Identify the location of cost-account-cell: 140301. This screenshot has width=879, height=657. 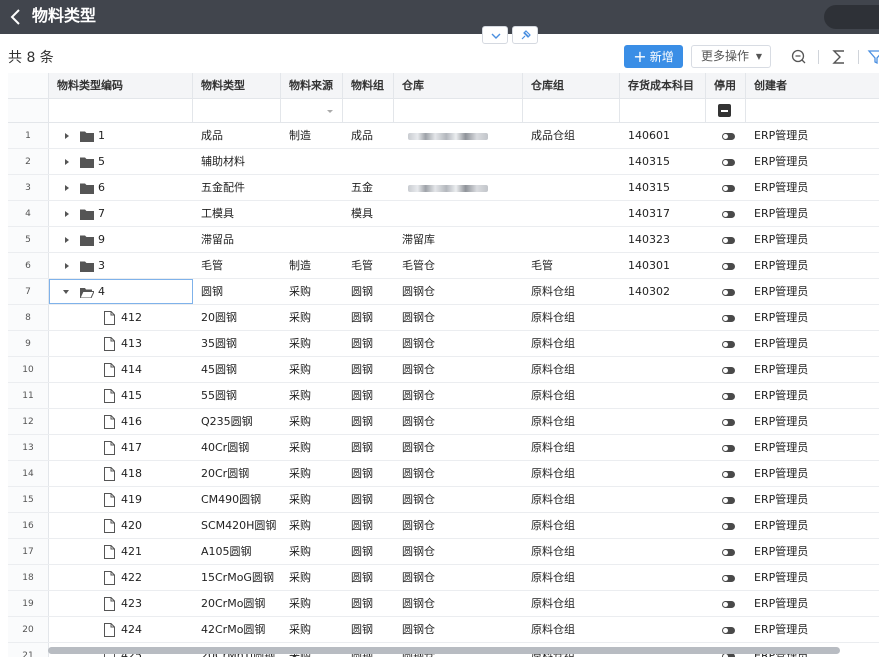
(663, 265).